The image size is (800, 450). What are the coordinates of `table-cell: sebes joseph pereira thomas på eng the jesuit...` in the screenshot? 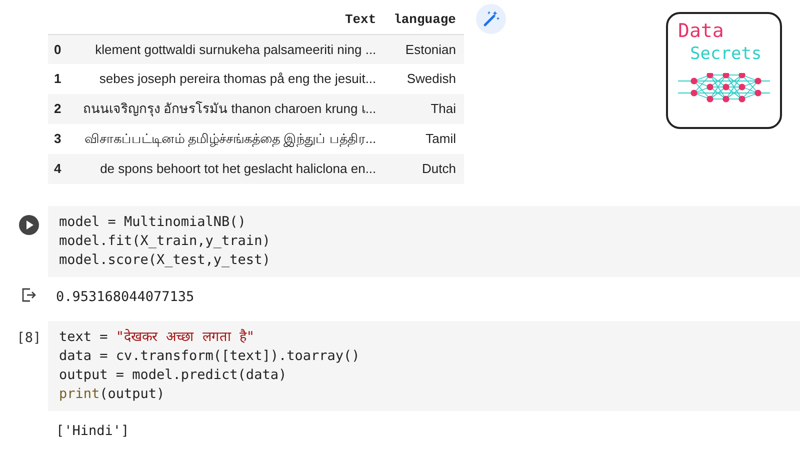 It's located at (227, 79).